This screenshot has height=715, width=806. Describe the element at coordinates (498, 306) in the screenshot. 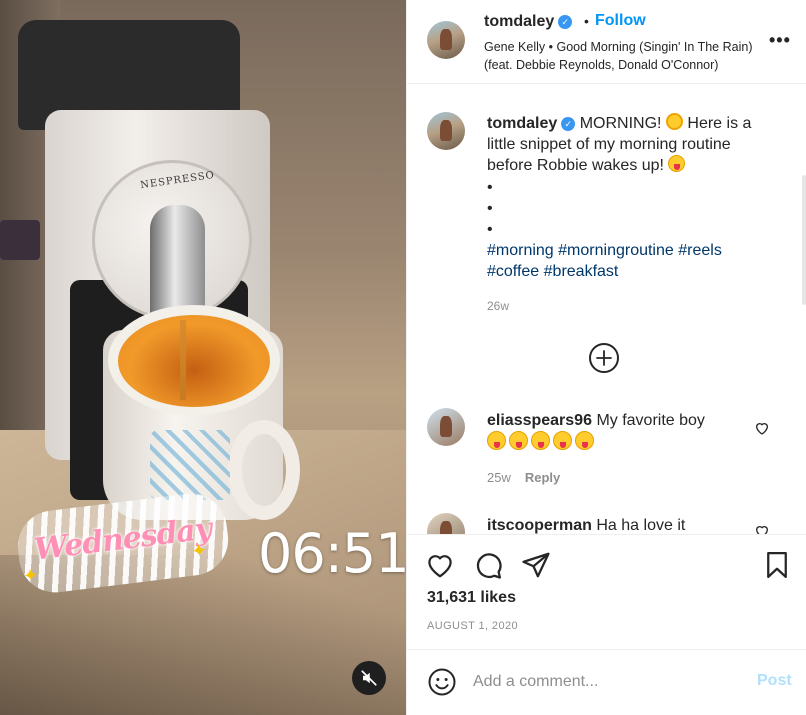

I see `caption-timestamp: 26w` at that location.